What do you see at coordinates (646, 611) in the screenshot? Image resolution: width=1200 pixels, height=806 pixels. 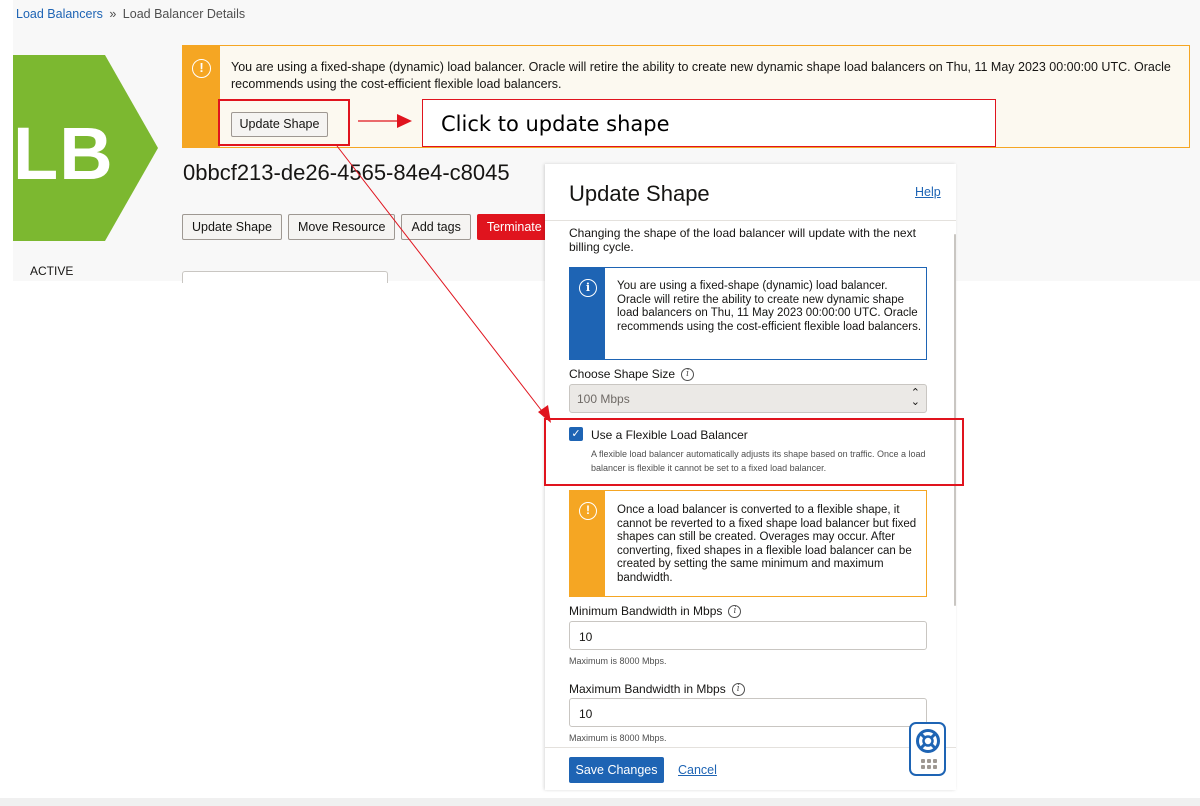 I see `min-bandwidth-label-text: Minimum Bandwidth in Mbps` at bounding box center [646, 611].